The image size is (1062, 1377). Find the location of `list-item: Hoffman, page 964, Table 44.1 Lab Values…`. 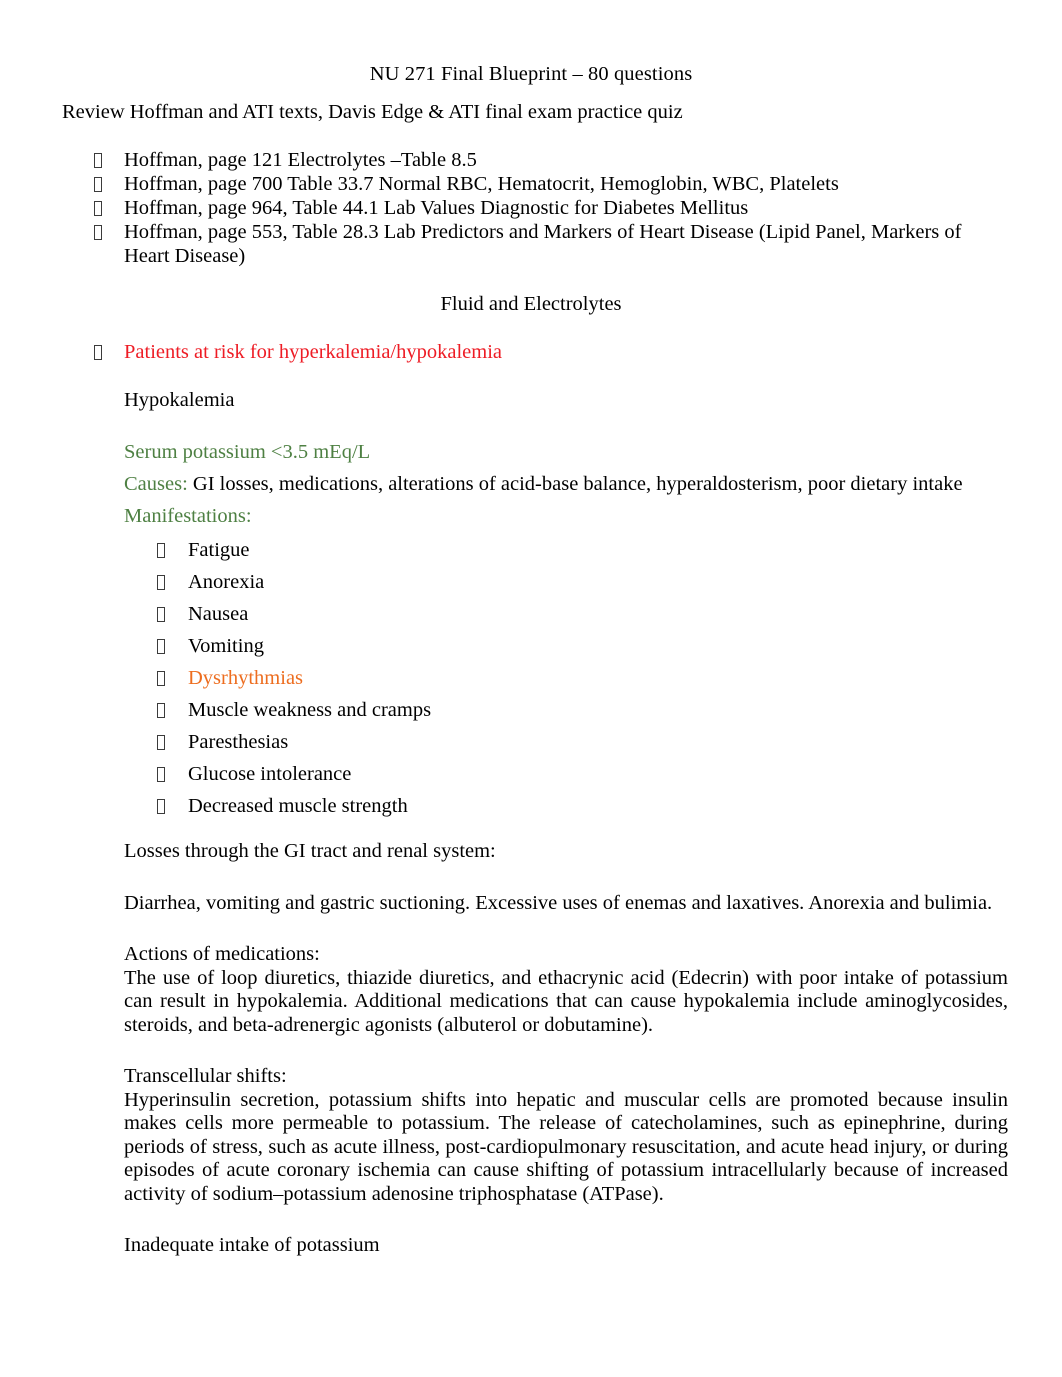

list-item: Hoffman, page 964, Table 44.1 Lab Values… is located at coordinates (531, 208).